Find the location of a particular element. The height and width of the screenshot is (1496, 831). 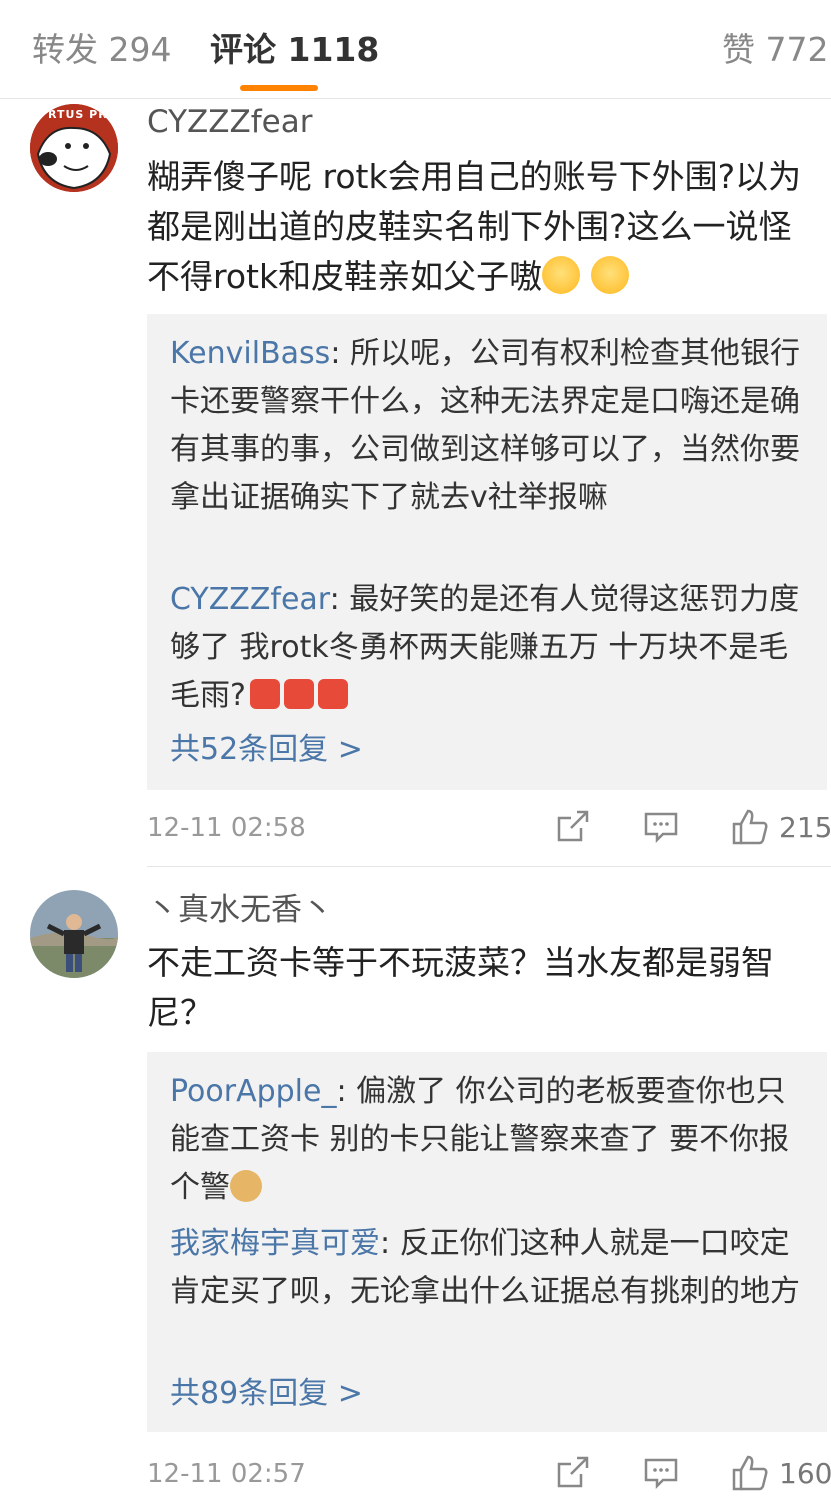

avatar-logo-text: RTUS PR is located at coordinates (78, 114).